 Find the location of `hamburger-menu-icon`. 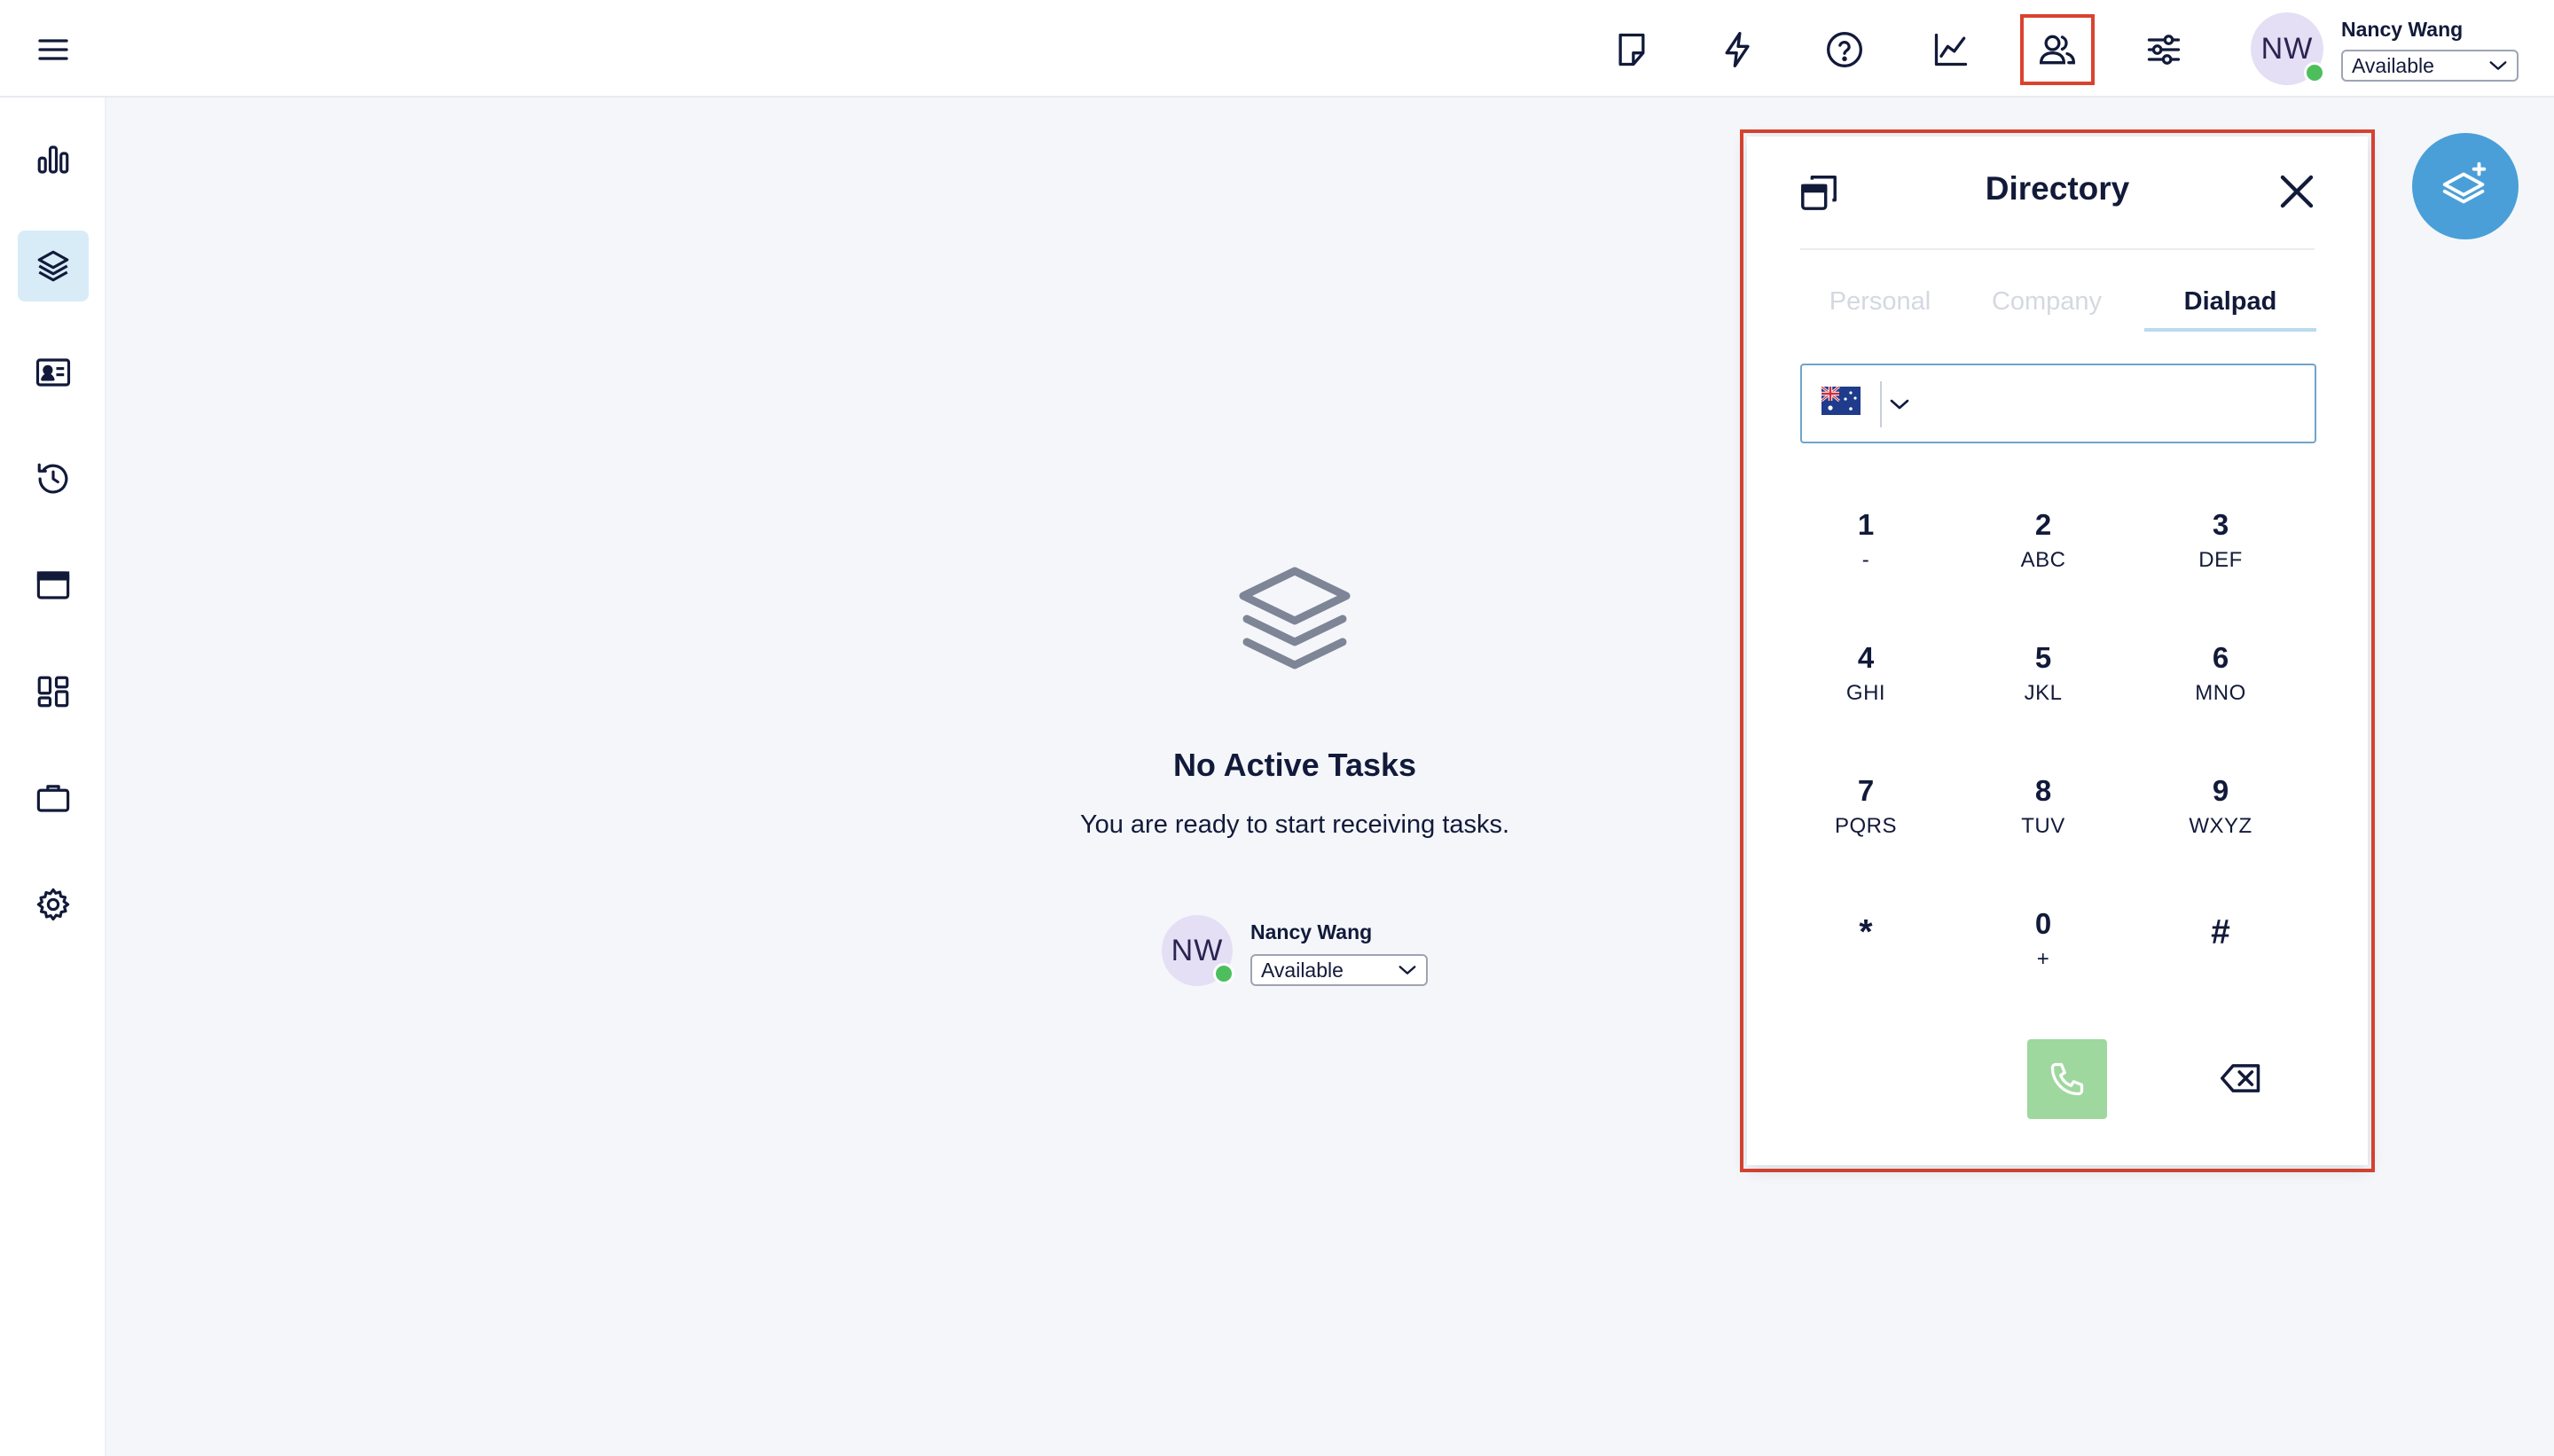

hamburger-menu-icon is located at coordinates (53, 49).